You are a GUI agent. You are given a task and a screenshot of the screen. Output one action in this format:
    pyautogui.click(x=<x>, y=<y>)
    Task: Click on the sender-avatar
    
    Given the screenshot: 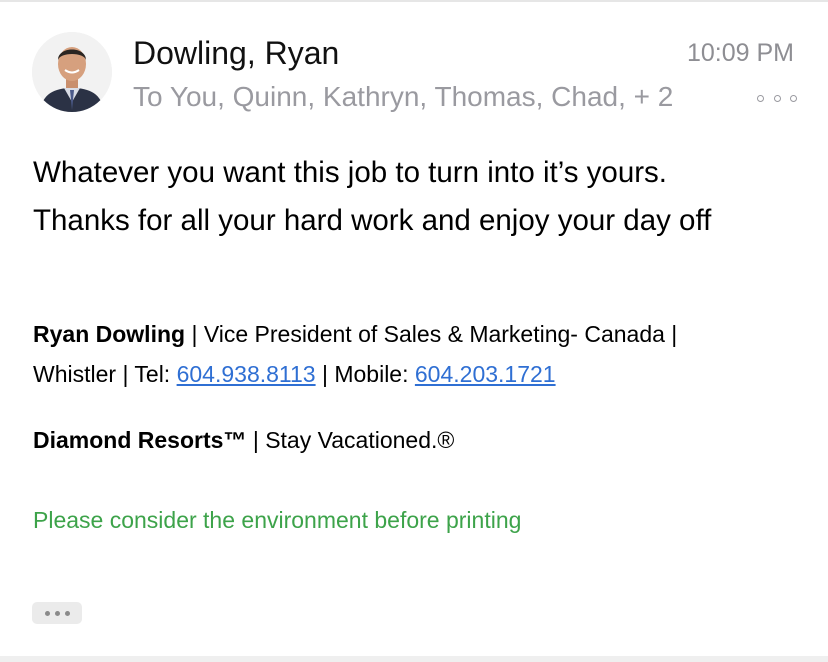 What is the action you would take?
    pyautogui.click(x=72, y=72)
    